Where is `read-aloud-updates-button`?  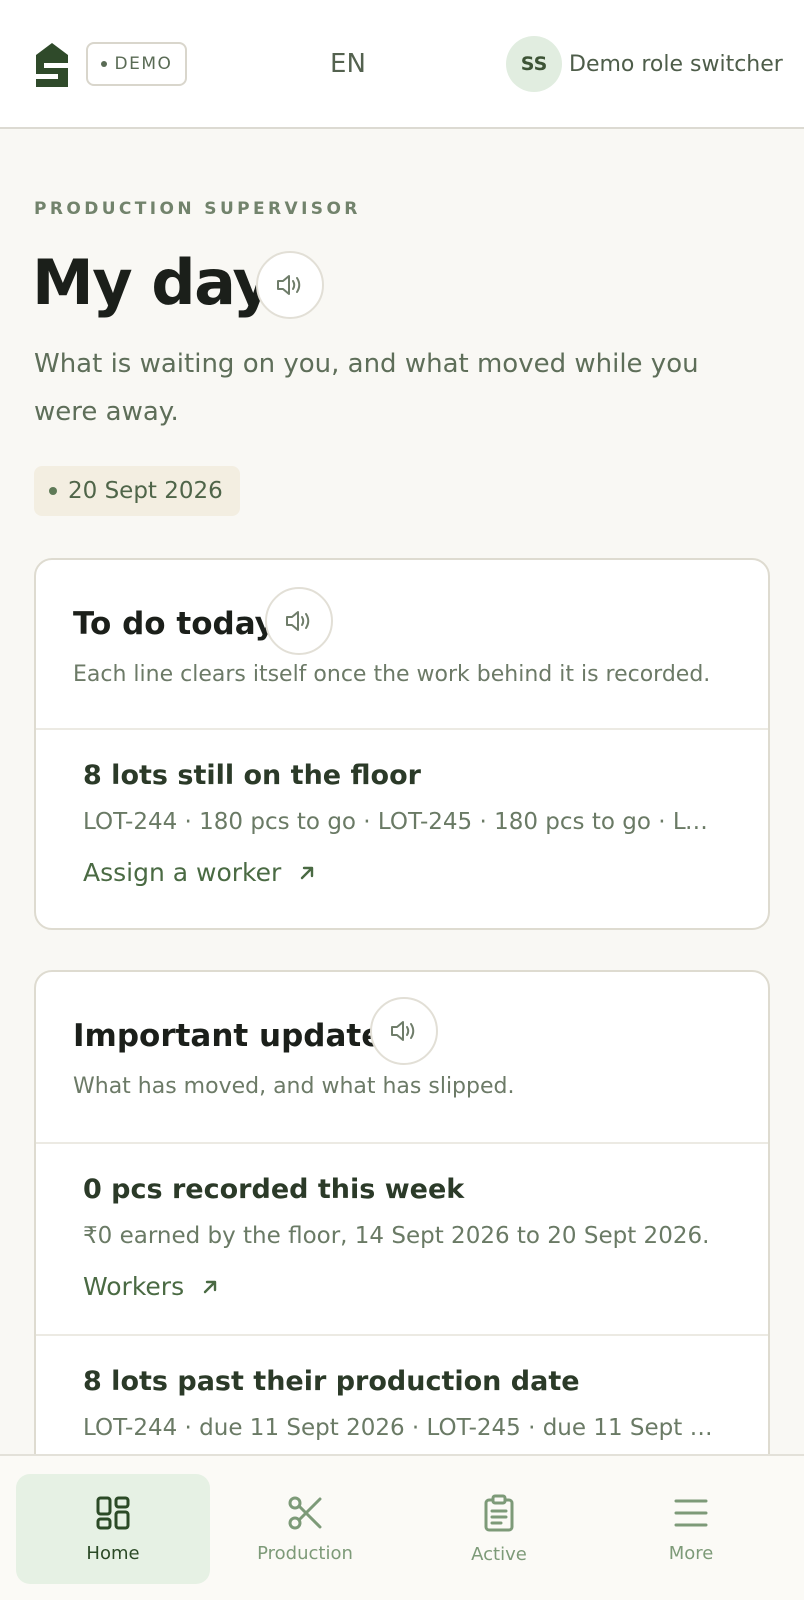
read-aloud-updates-button is located at coordinates (404, 1031).